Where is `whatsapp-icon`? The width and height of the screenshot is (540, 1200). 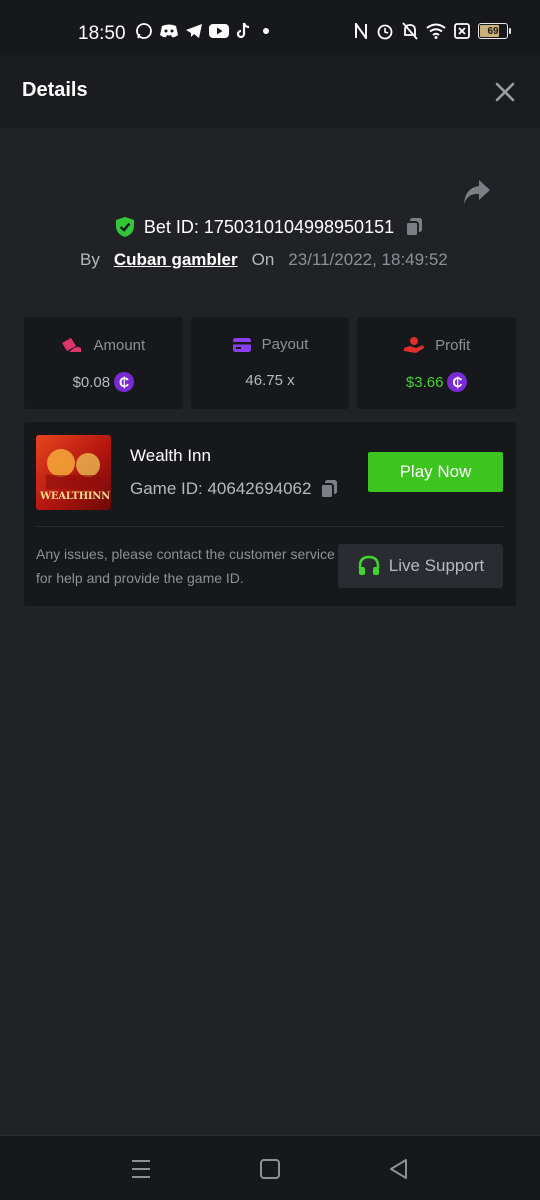 whatsapp-icon is located at coordinates (144, 31).